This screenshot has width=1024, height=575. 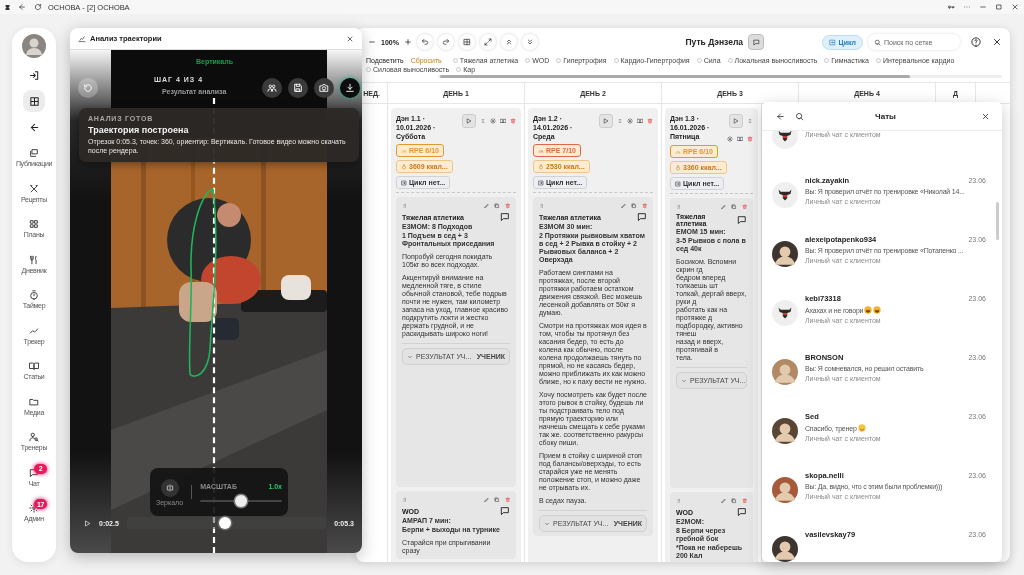 What do you see at coordinates (34, 330) in the screenshot?
I see `tracker-icon` at bounding box center [34, 330].